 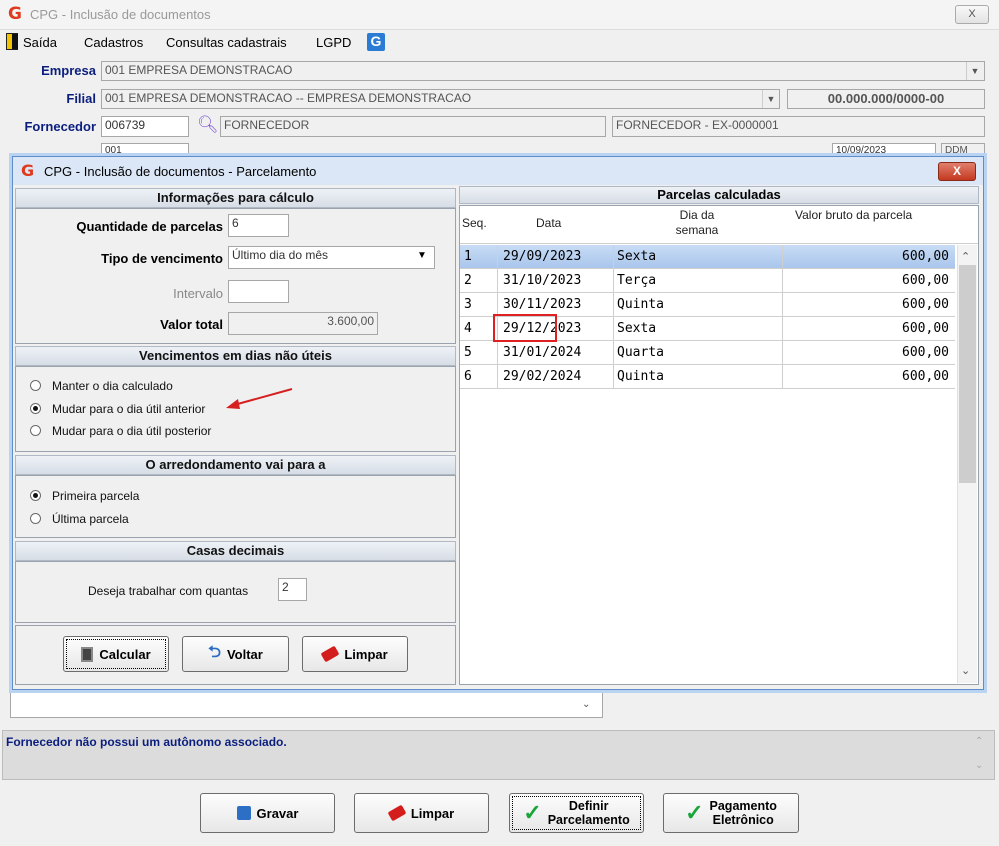 What do you see at coordinates (120, 14) in the screenshot?
I see `window-title: CPG - Inclusão de documentos` at bounding box center [120, 14].